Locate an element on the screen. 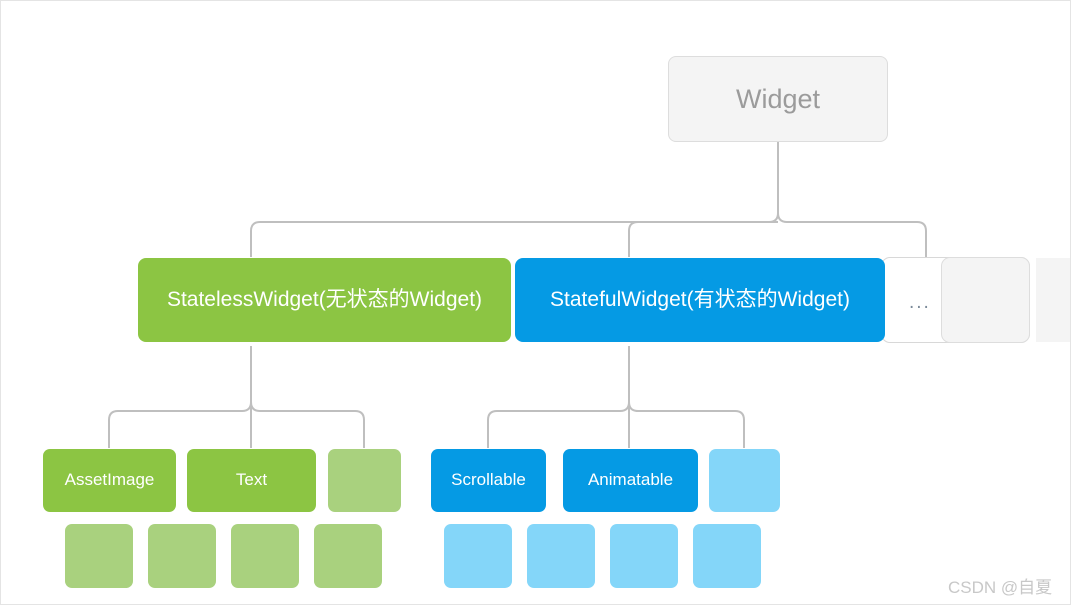 The width and height of the screenshot is (1071, 605). node-scrollable-label: Scrollable is located at coordinates (488, 480).